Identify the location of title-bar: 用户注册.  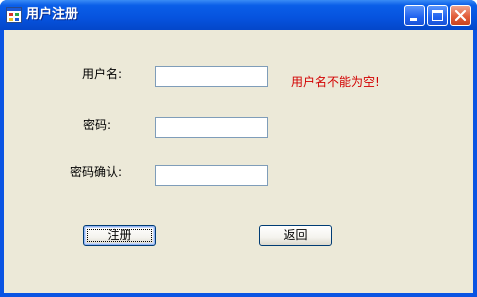
(238, 15).